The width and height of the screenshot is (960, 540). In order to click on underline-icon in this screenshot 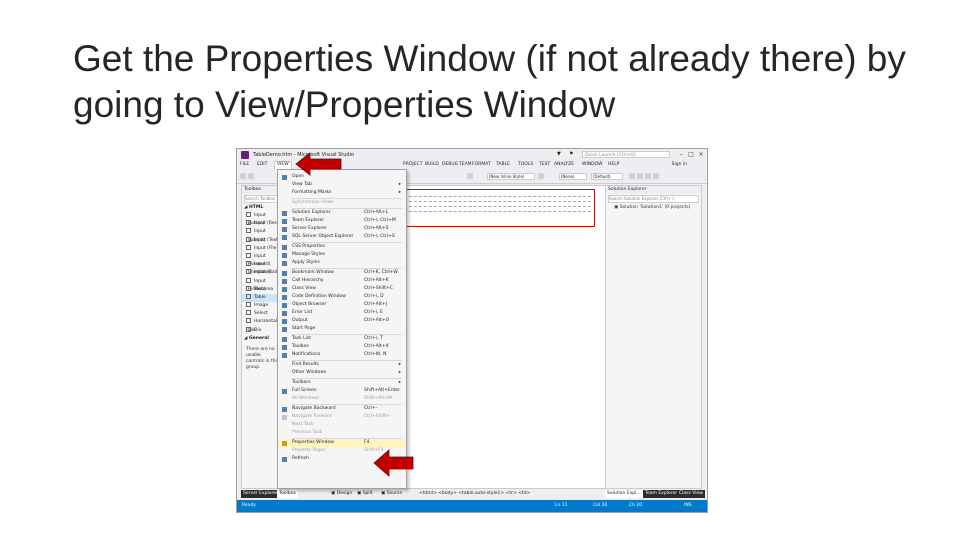, I will do `click(648, 176)`.